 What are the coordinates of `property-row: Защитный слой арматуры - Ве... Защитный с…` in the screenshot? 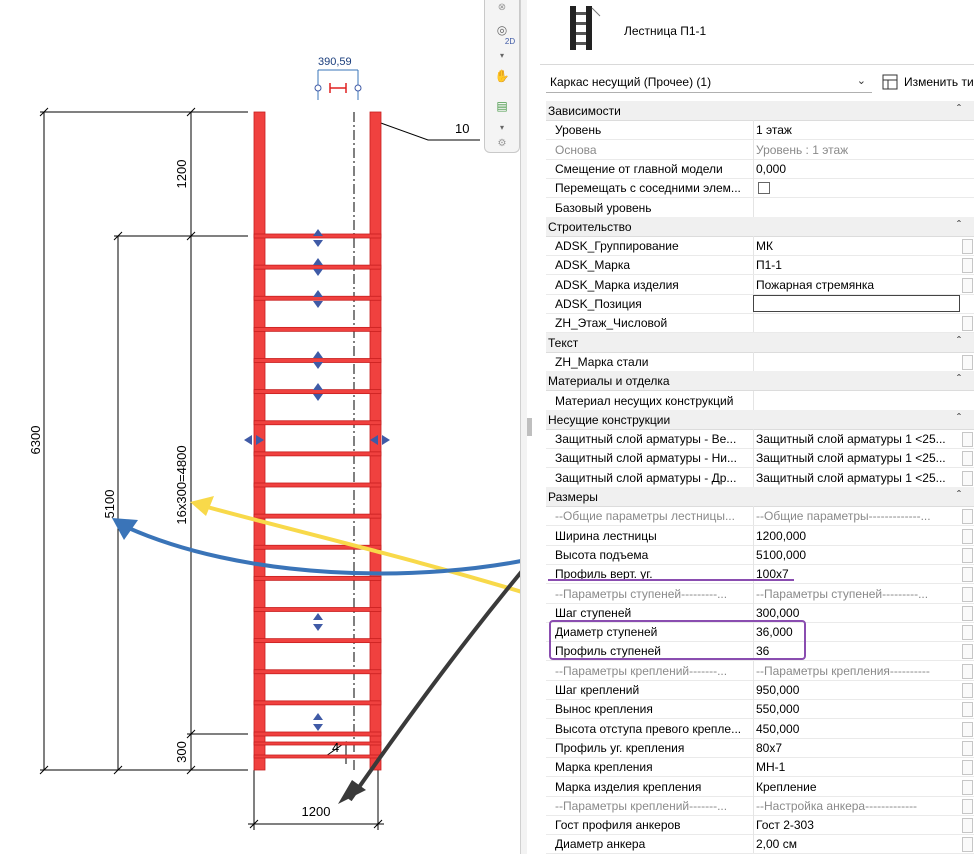 It's located at (760, 439).